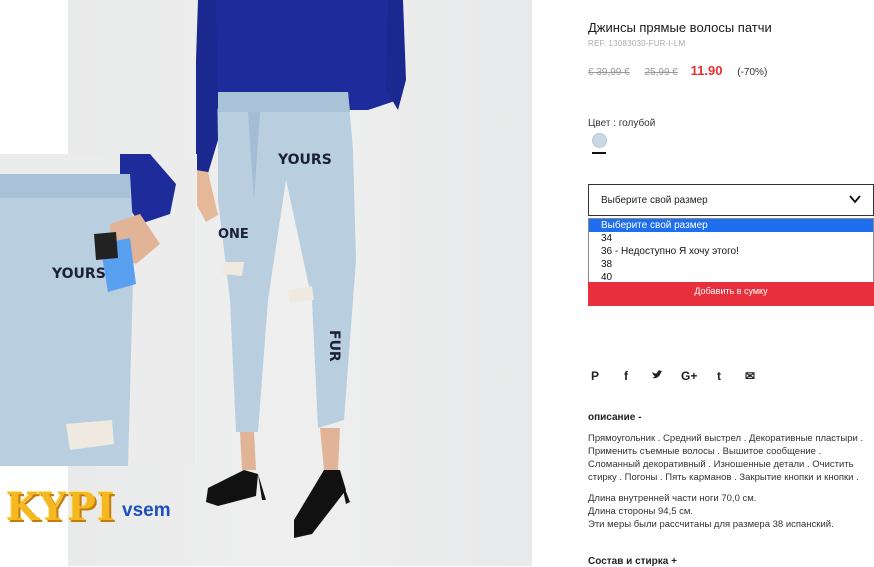 This screenshot has height=567, width=874. I want to click on measurement-line: Длина внутренней части ноги 70,0 см., so click(672, 498).